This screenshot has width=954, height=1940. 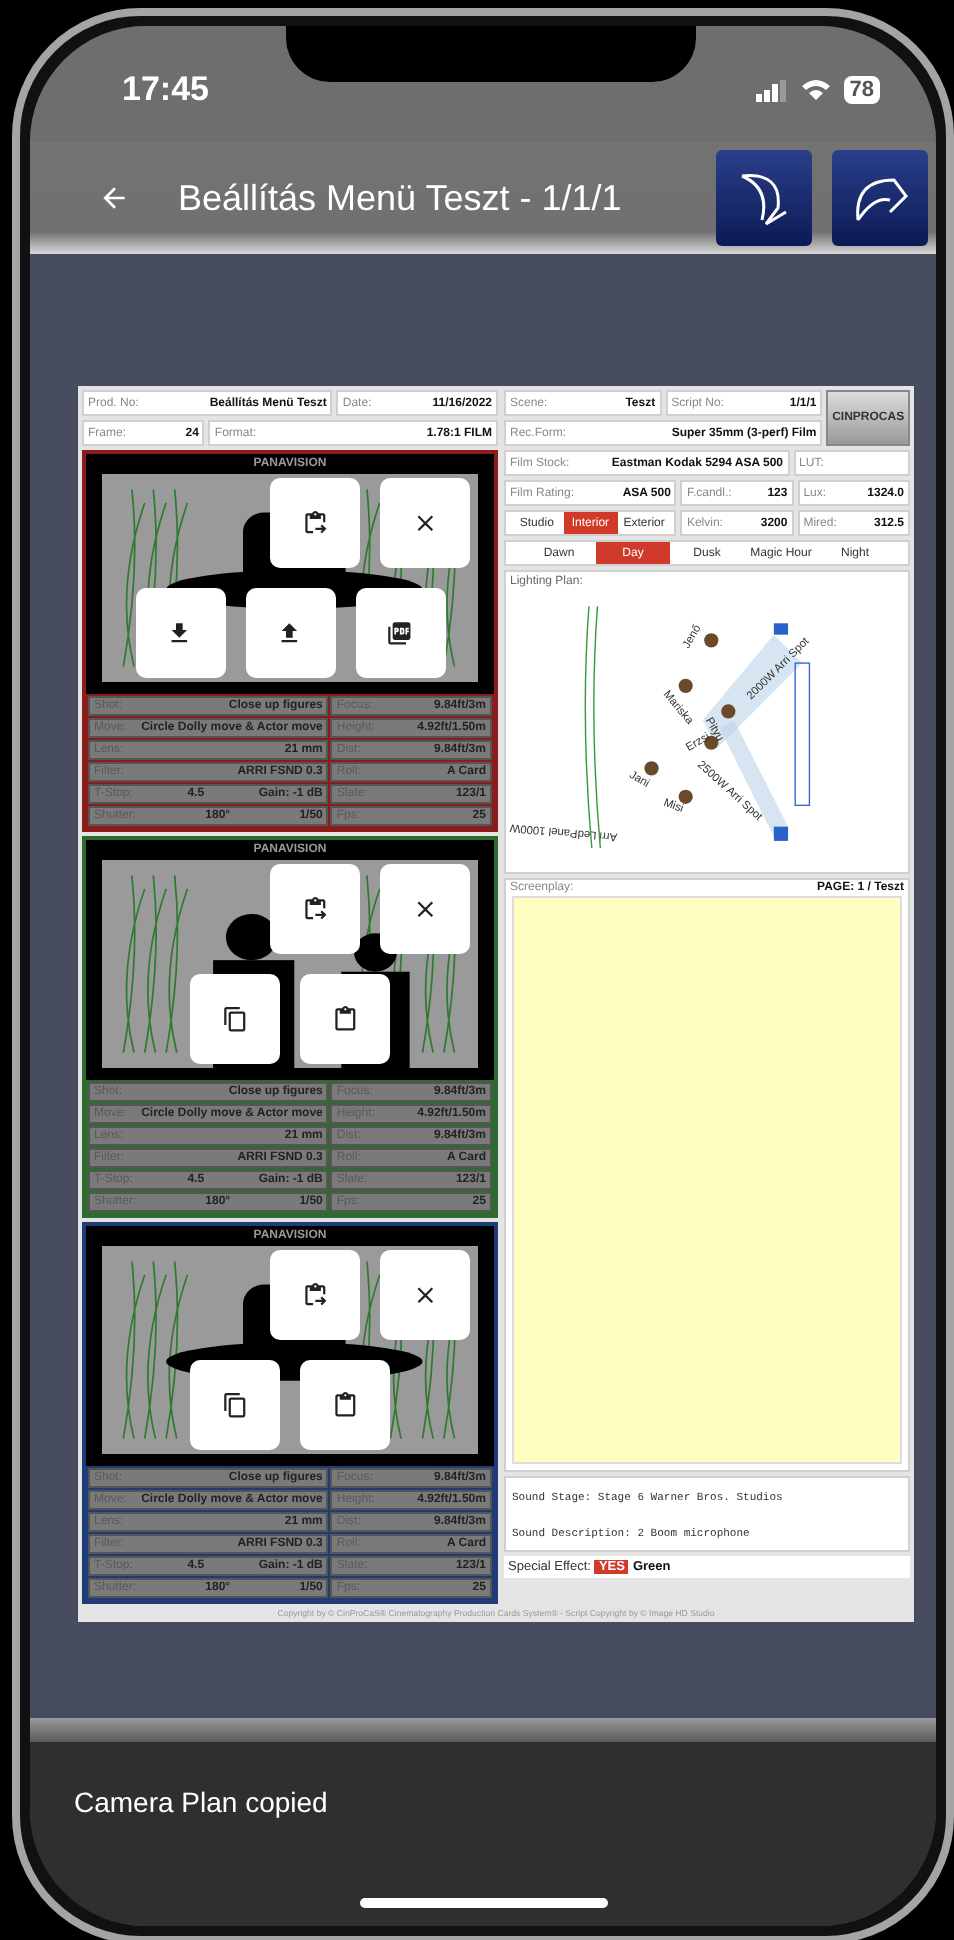 What do you see at coordinates (815, 90) in the screenshot?
I see `wifi-icon` at bounding box center [815, 90].